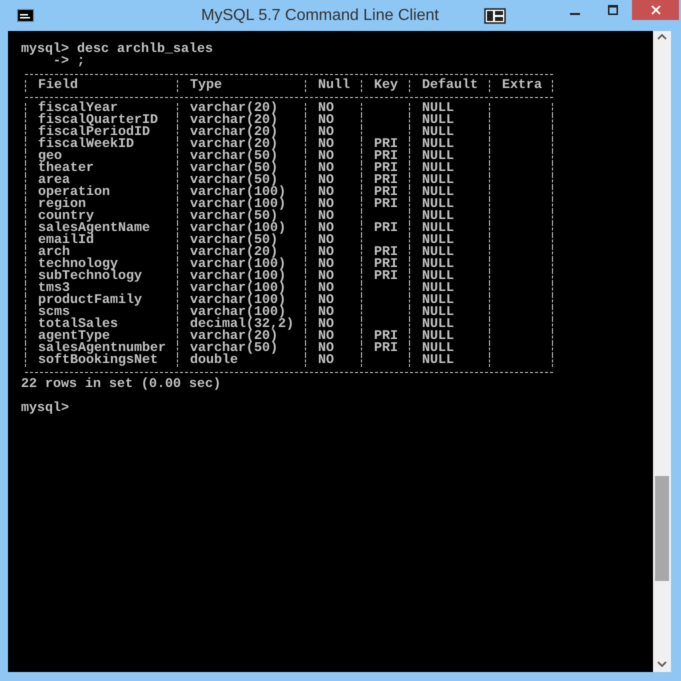 This screenshot has height=681, width=681. I want to click on table-cell: NO, so click(326, 360).